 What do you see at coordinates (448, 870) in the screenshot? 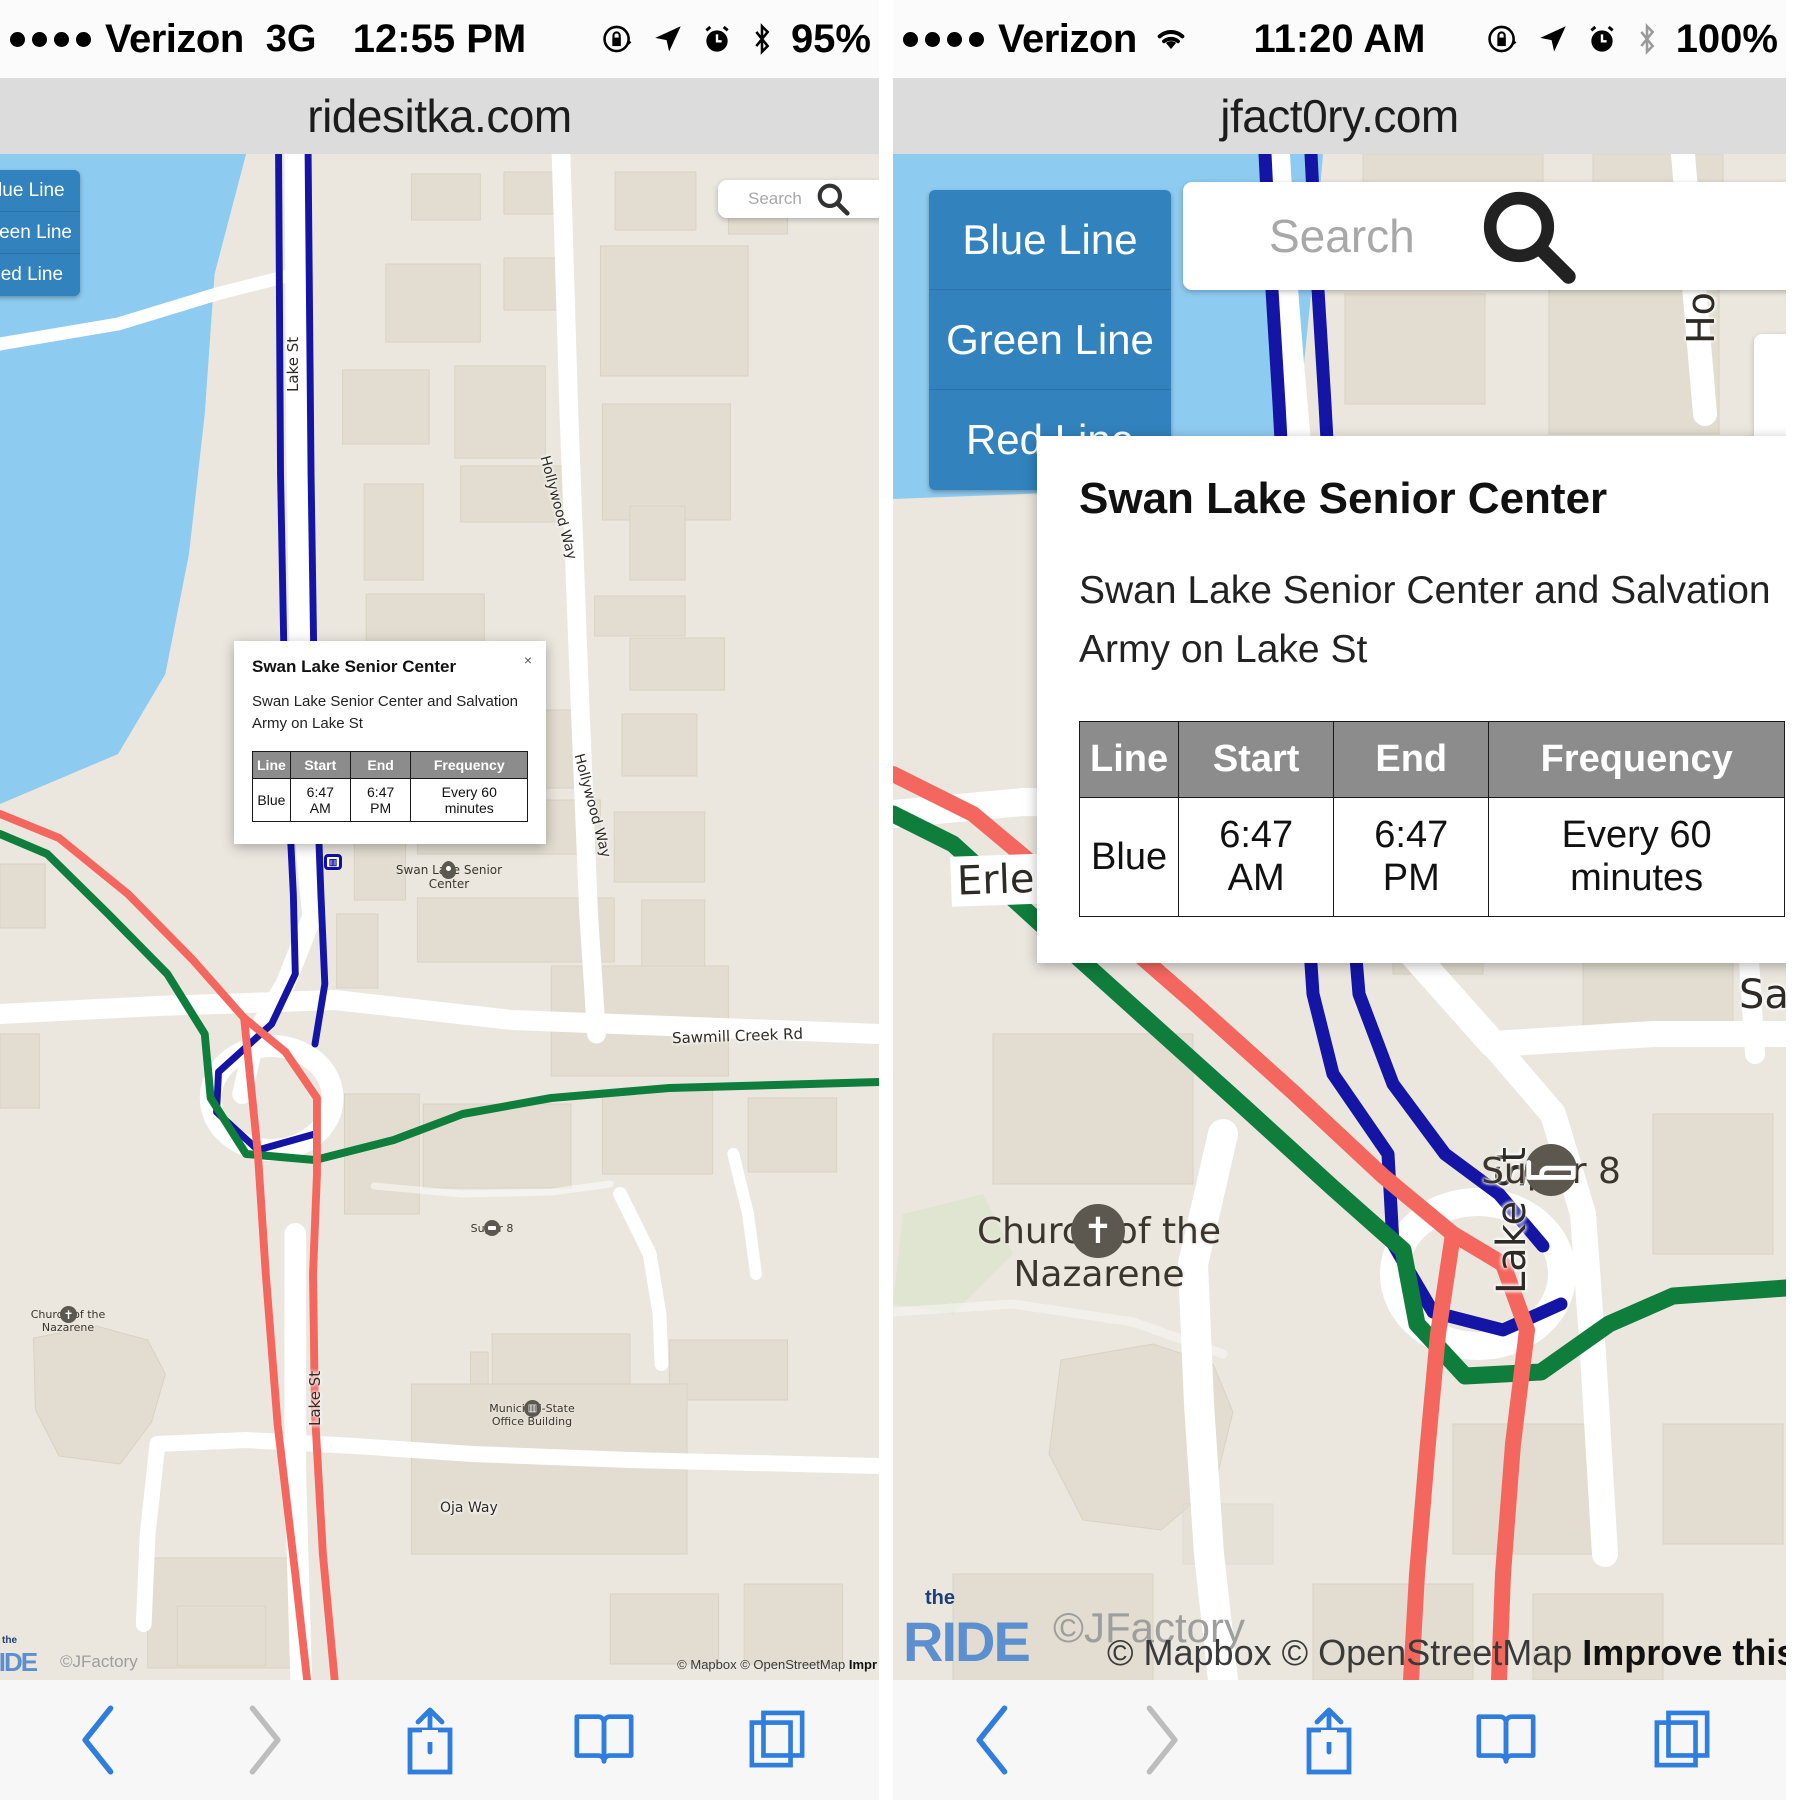
I see `map-pin-icon` at bounding box center [448, 870].